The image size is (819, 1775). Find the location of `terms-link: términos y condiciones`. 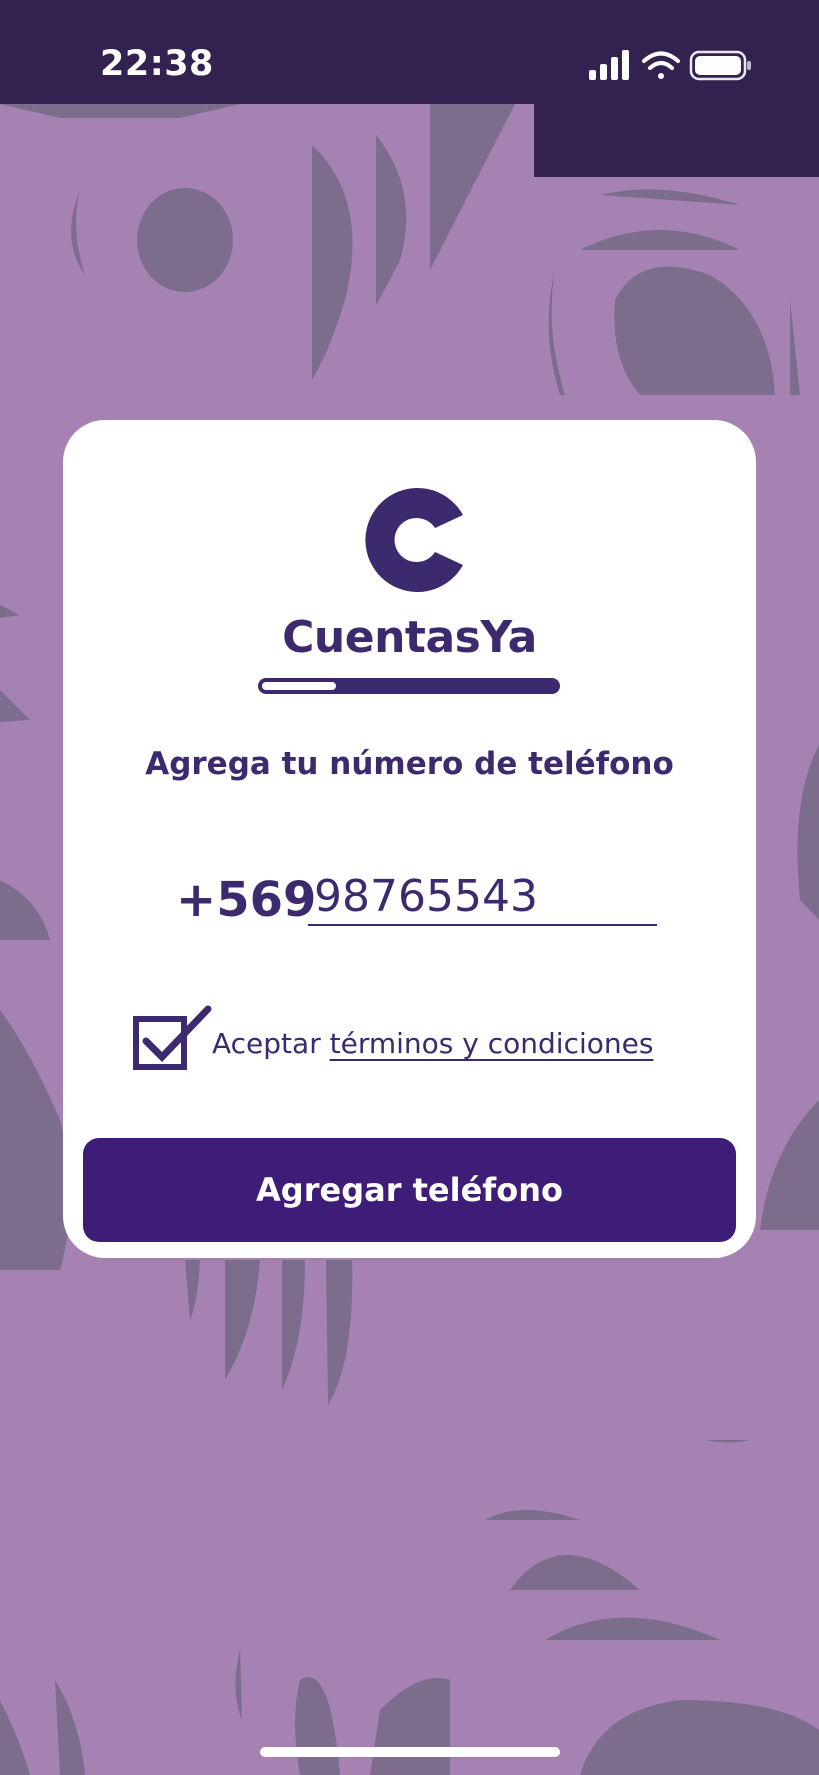

terms-link: términos y condiciones is located at coordinates (492, 1043).